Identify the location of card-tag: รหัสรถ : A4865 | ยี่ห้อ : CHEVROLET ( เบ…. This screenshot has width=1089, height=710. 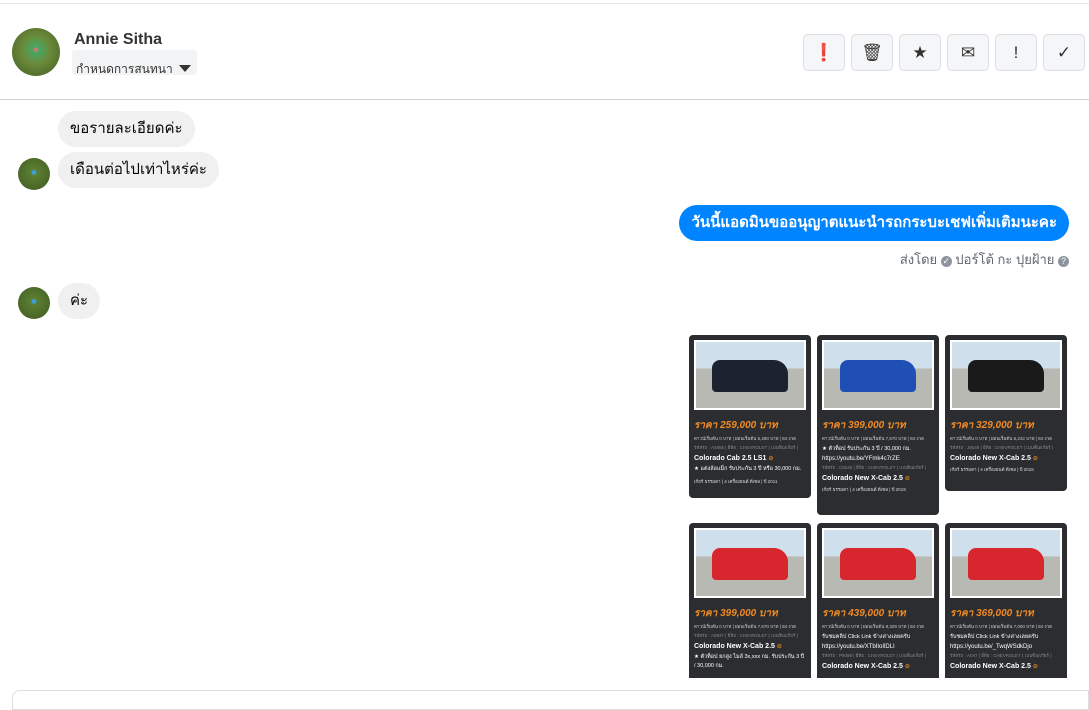
(746, 447).